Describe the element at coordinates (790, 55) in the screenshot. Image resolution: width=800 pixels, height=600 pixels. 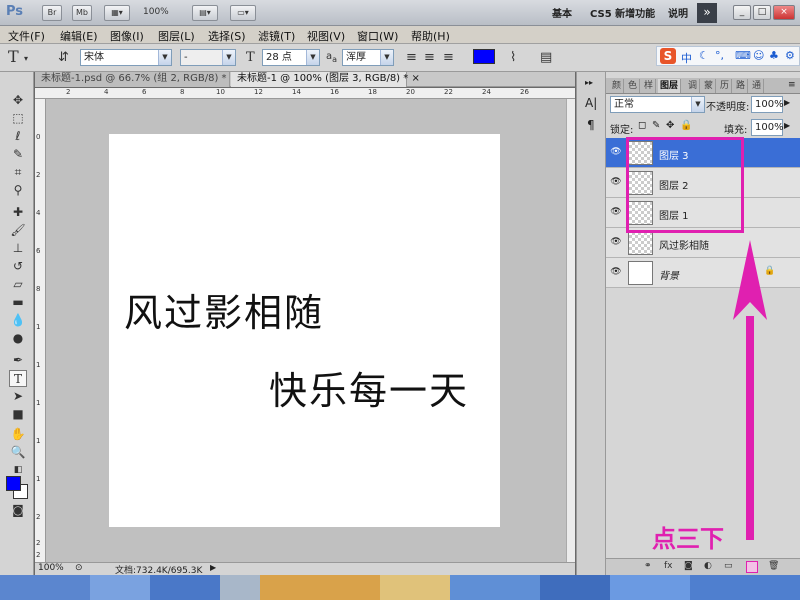
I see `tools-icon: ⚙` at that location.